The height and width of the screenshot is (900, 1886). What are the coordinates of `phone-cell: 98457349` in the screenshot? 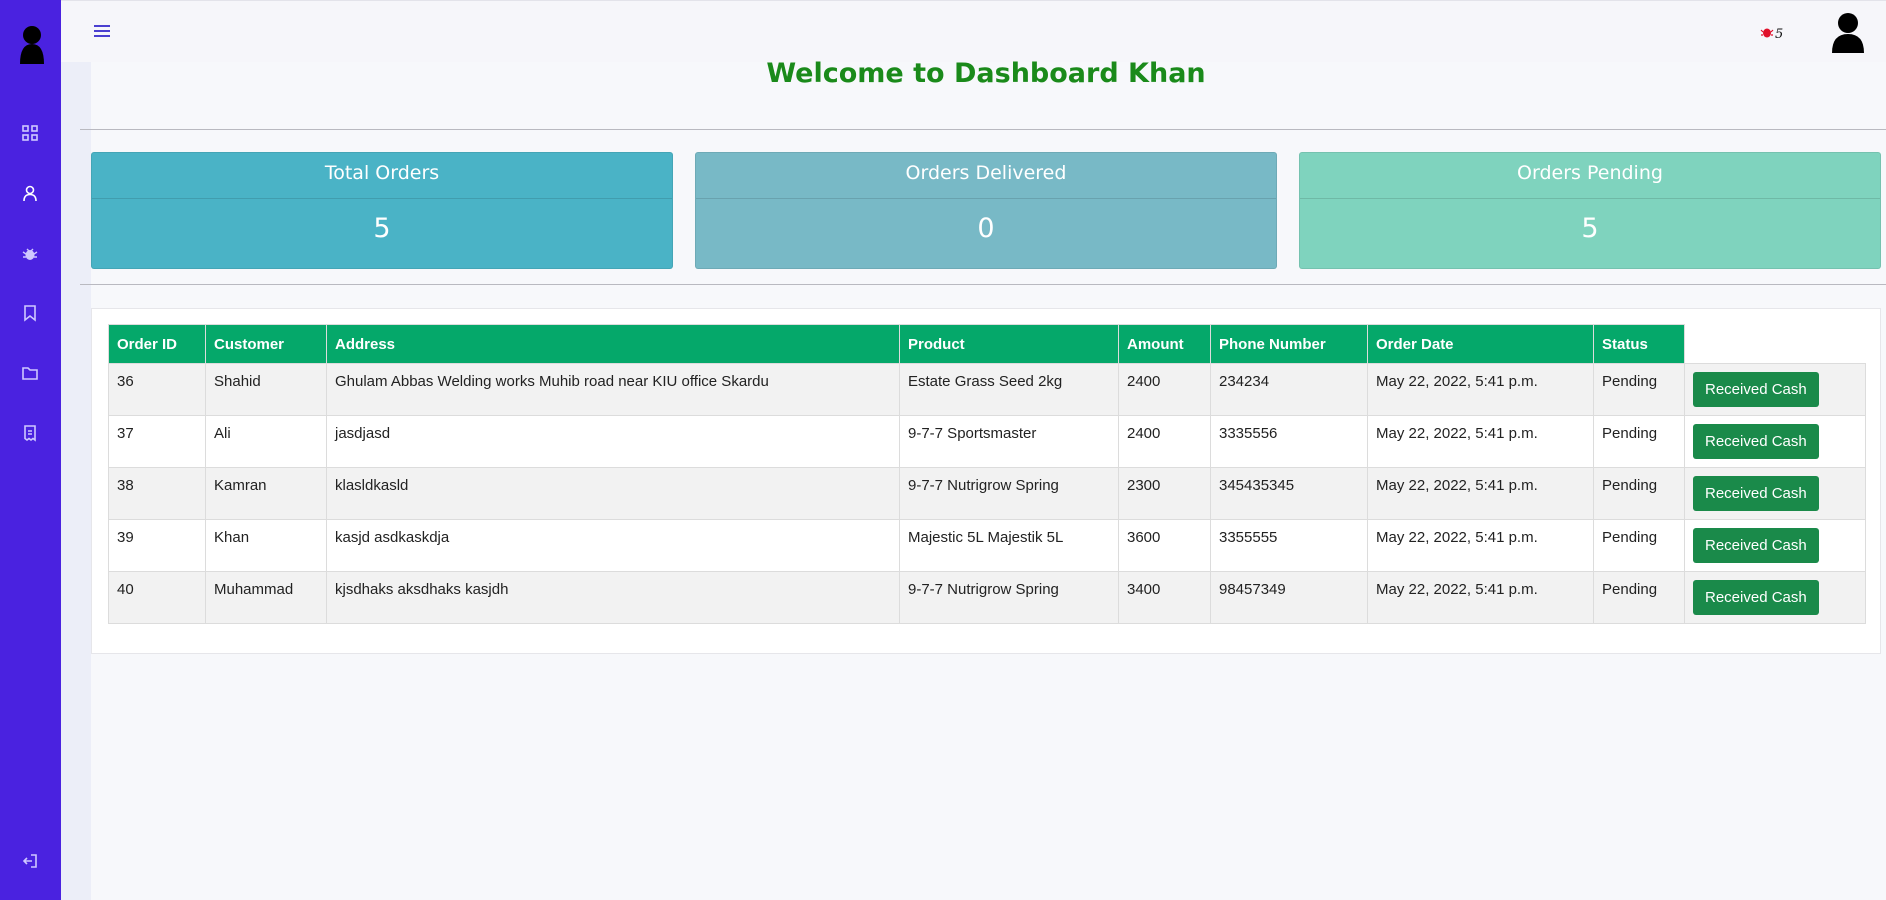 It's located at (1289, 597).